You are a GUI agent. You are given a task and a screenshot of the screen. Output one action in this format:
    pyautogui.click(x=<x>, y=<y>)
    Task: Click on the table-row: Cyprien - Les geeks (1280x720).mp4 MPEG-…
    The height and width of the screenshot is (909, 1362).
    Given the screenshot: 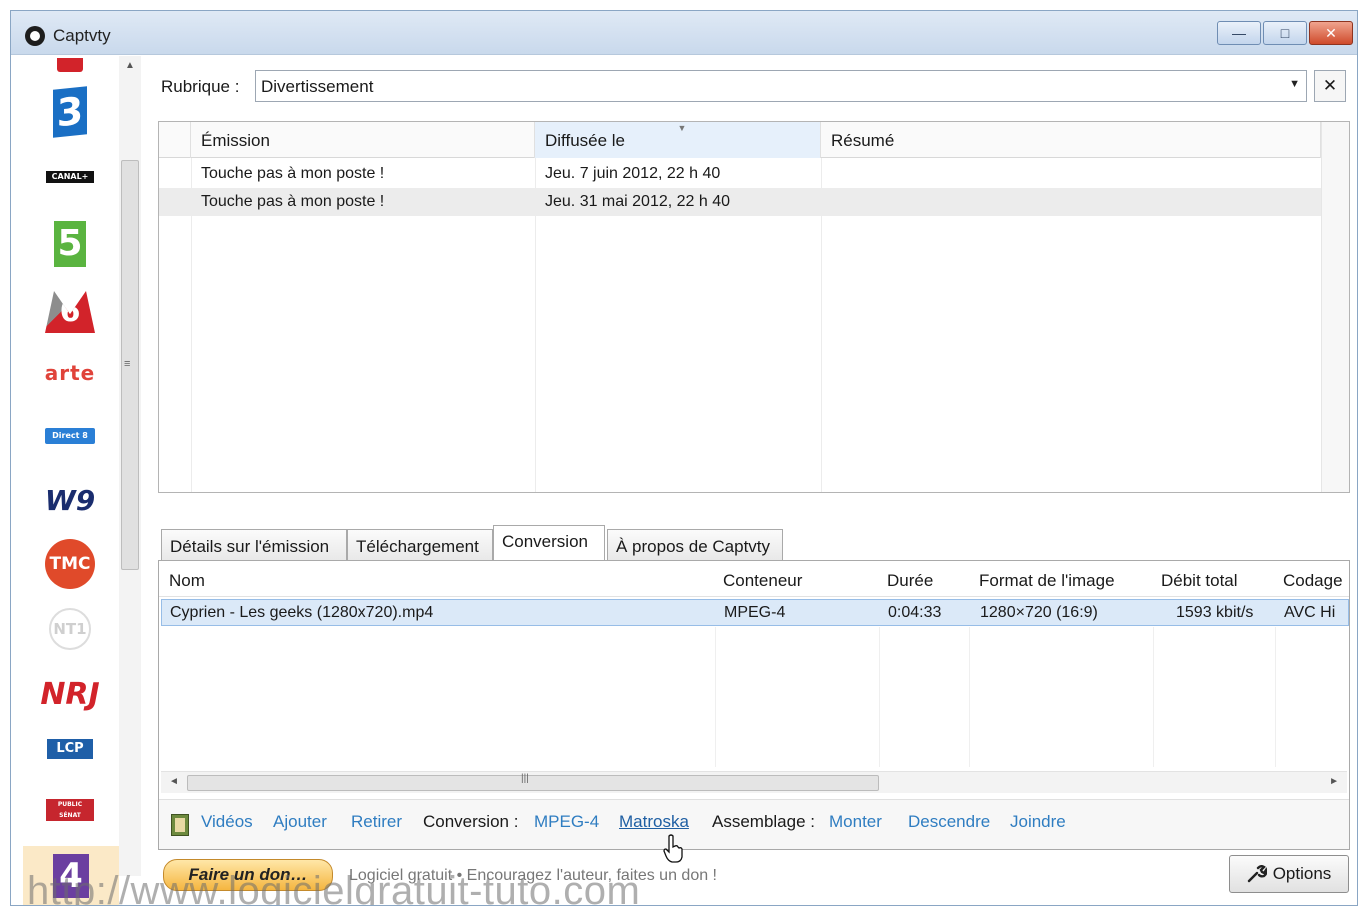 What is the action you would take?
    pyautogui.click(x=755, y=612)
    